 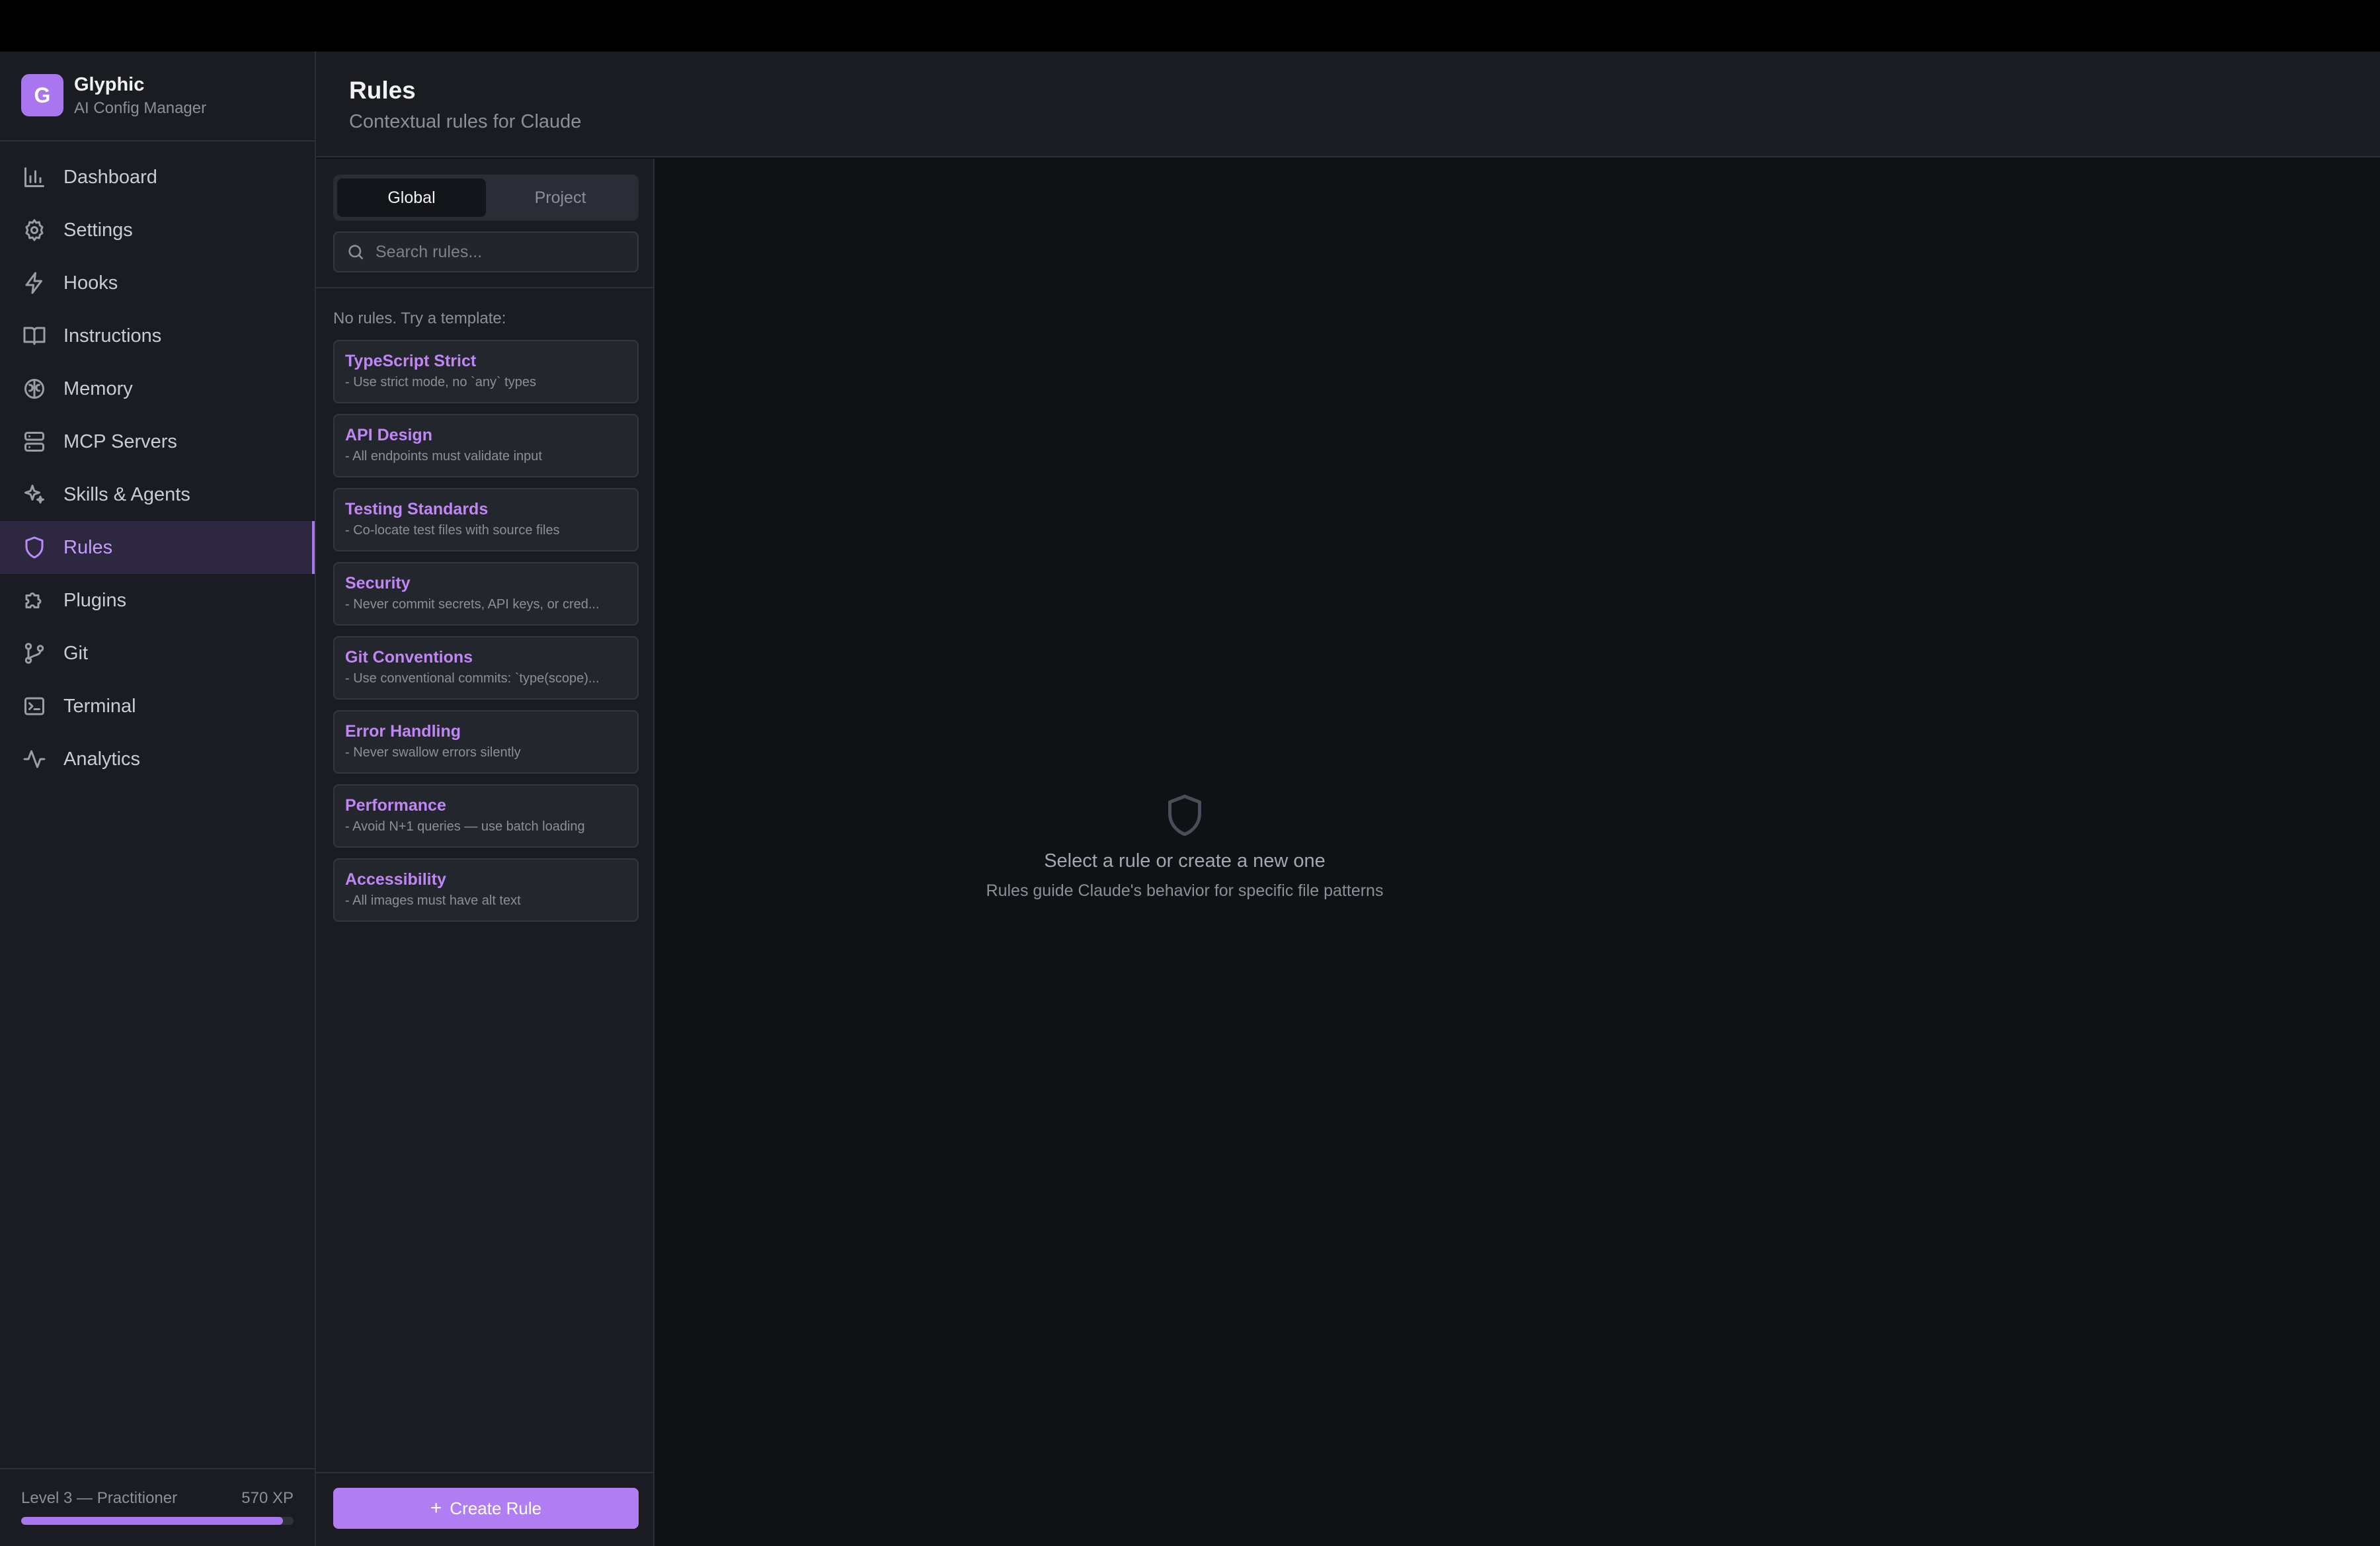 What do you see at coordinates (395, 805) in the screenshot?
I see `template-title: Performance` at bounding box center [395, 805].